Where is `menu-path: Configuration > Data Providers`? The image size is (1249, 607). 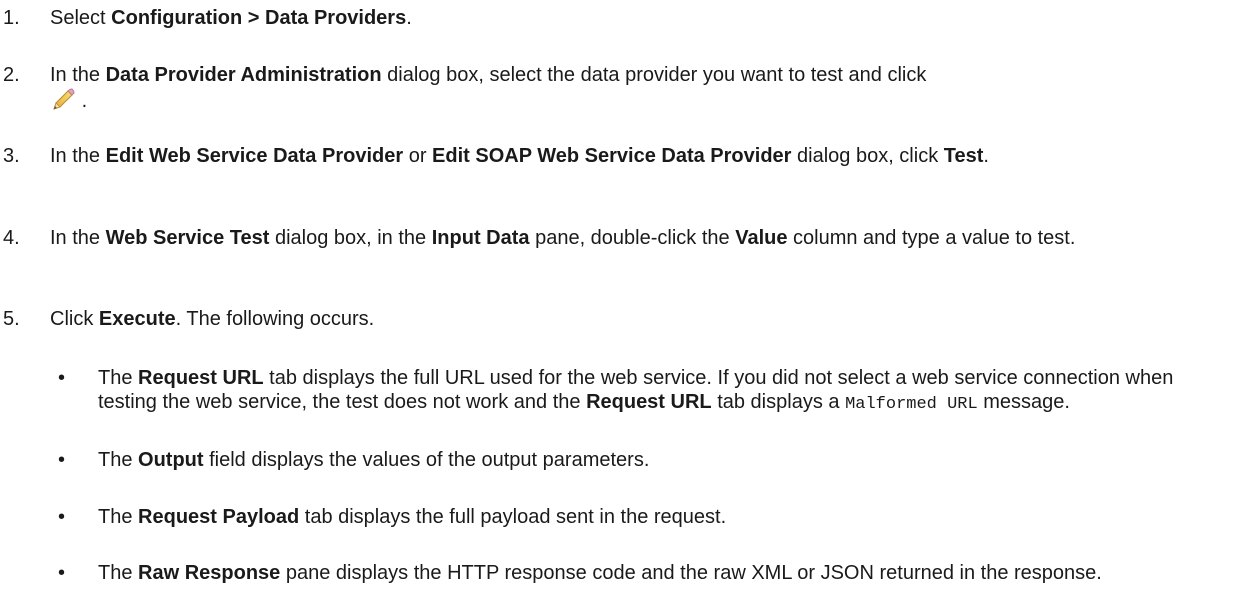 menu-path: Configuration > Data Providers is located at coordinates (259, 18).